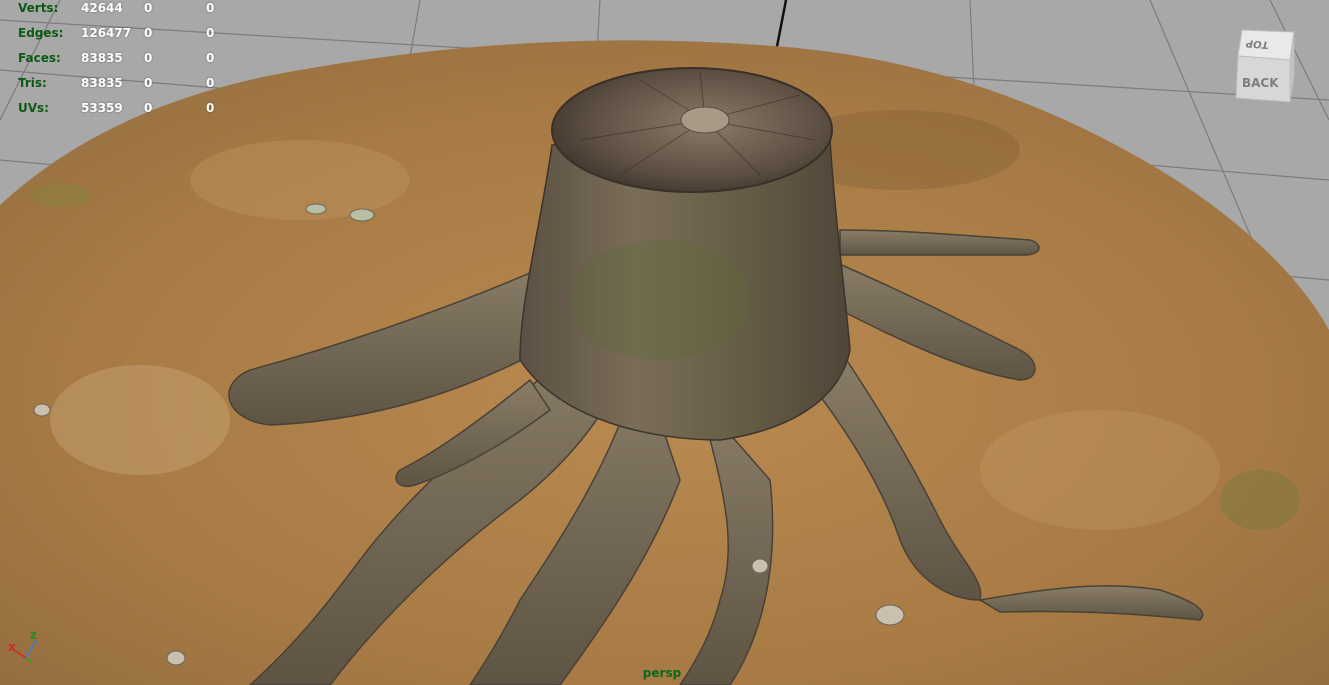 This screenshot has width=1329, height=685. I want to click on hud-row: UVs: 53359 0 0, so click(123, 112).